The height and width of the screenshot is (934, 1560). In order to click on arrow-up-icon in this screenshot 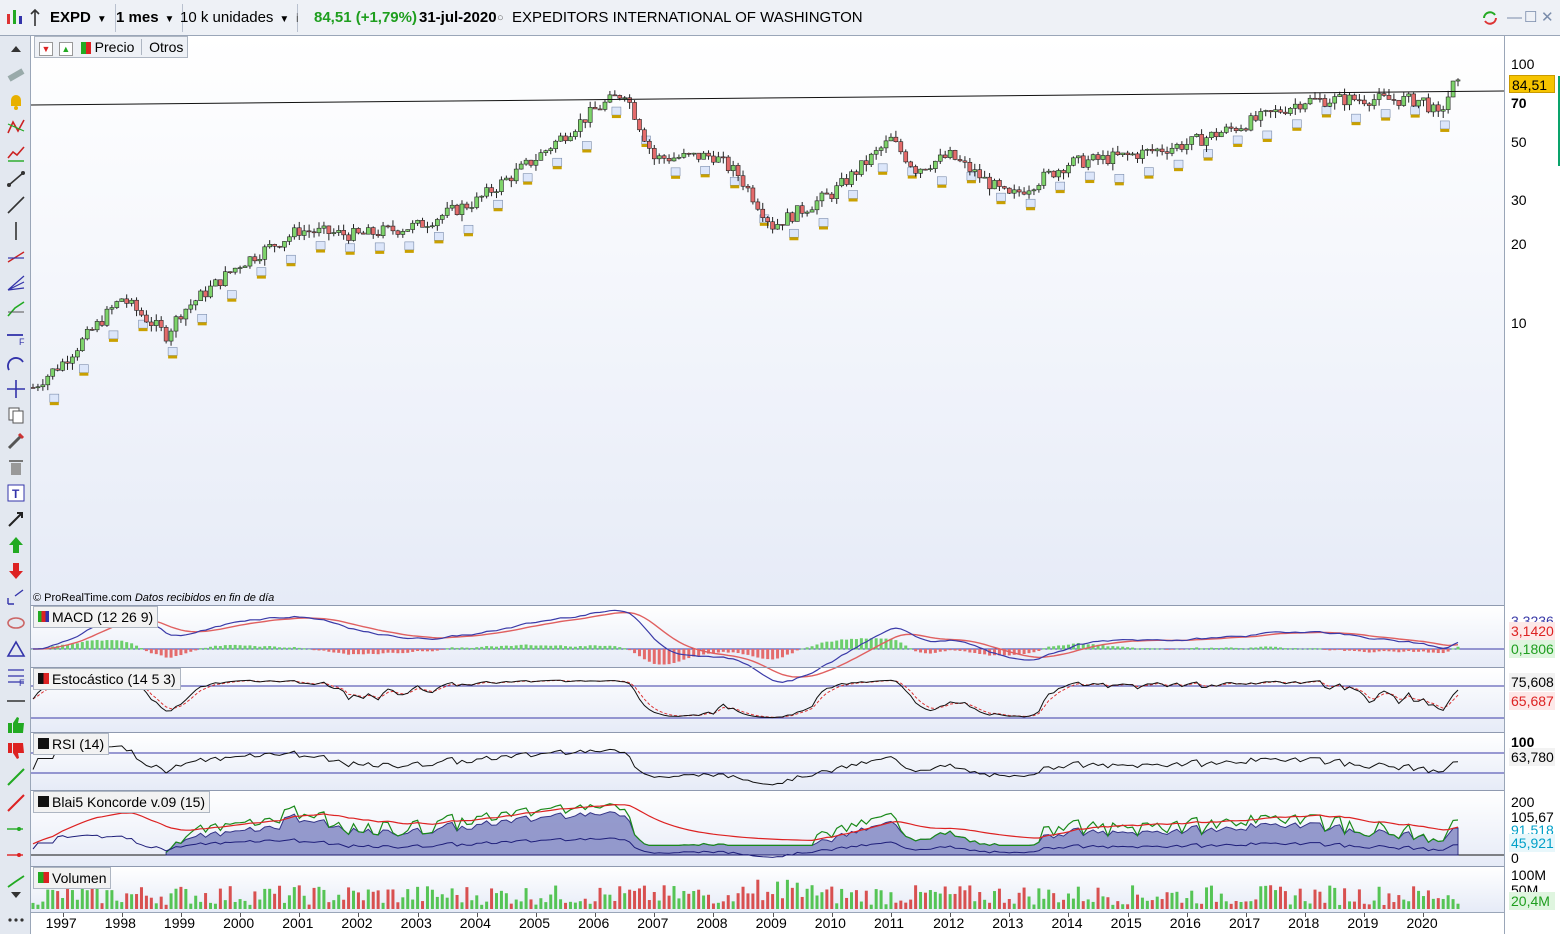, I will do `click(16, 545)`.